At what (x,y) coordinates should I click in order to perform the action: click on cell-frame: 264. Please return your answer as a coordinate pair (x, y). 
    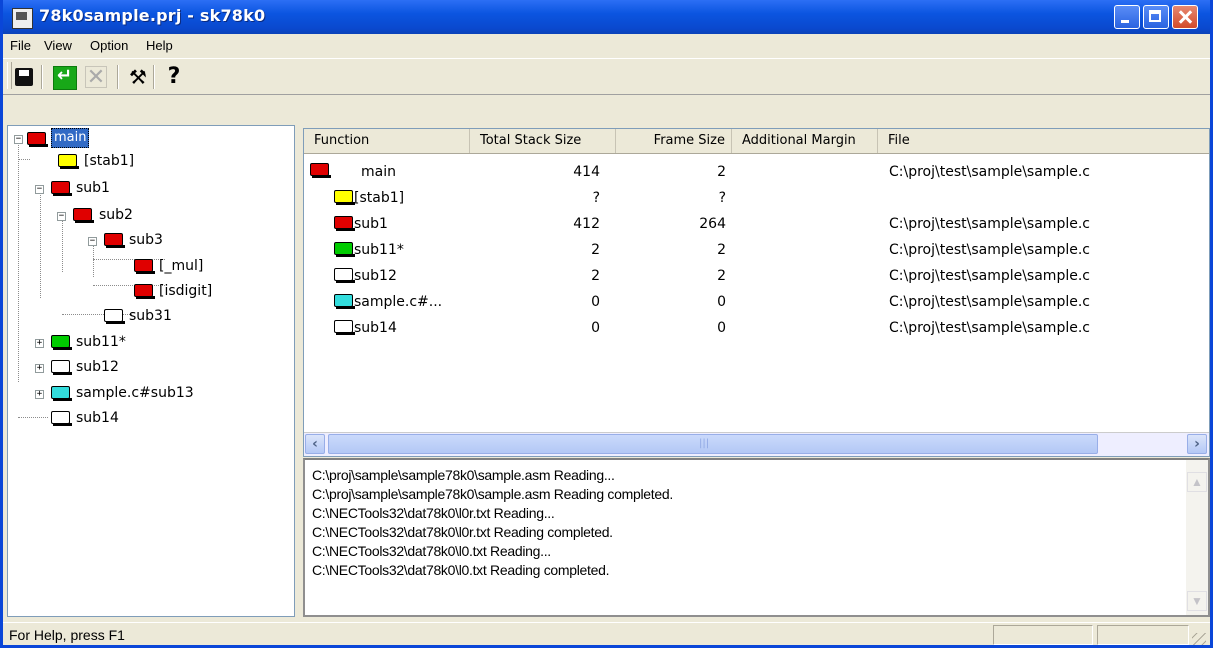
    Looking at the image, I should click on (712, 224).